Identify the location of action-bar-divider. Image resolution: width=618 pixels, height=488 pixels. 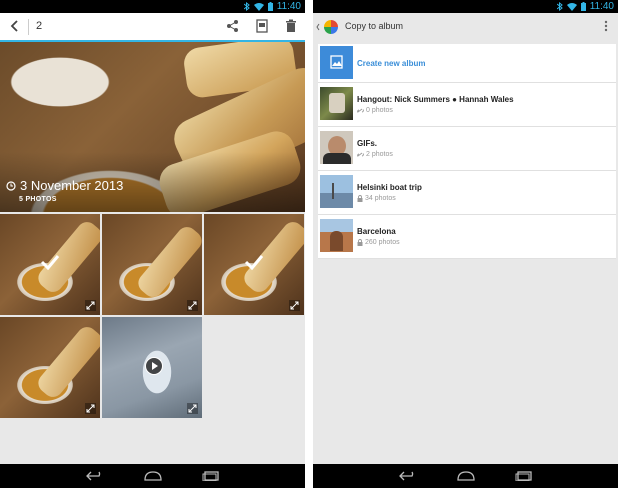
(28, 27).